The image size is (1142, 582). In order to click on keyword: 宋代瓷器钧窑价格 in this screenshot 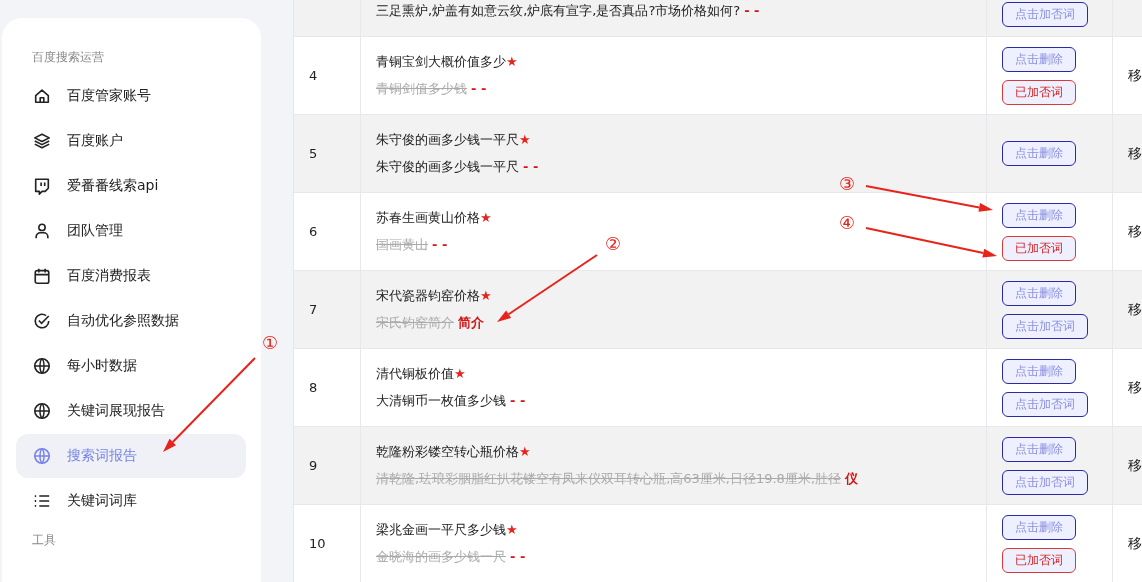, I will do `click(428, 296)`.